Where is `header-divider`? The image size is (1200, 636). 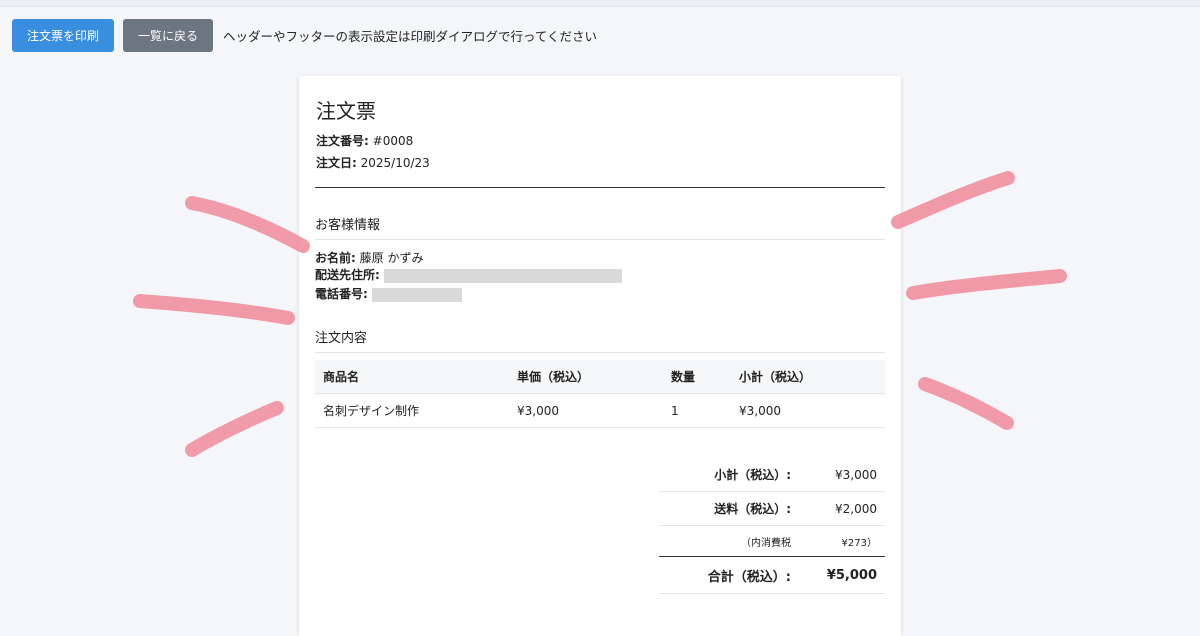
header-divider is located at coordinates (600, 187).